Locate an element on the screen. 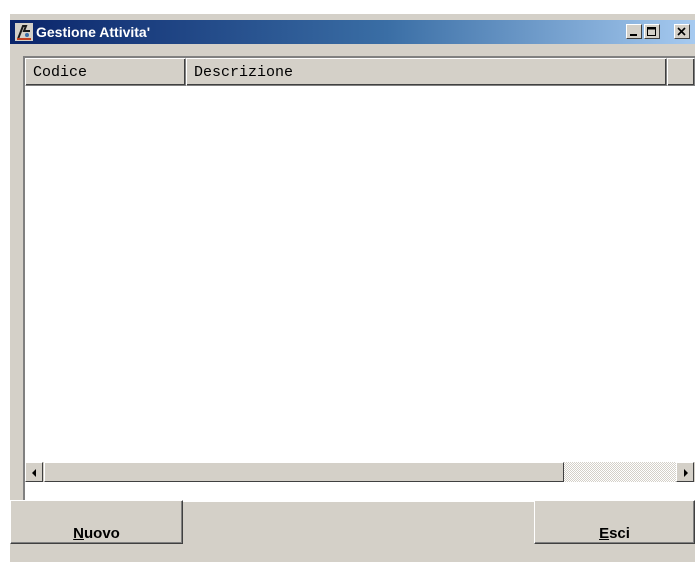 Image resolution: width=695 pixels, height=562 pixels. minimize-icon is located at coordinates (633, 35).